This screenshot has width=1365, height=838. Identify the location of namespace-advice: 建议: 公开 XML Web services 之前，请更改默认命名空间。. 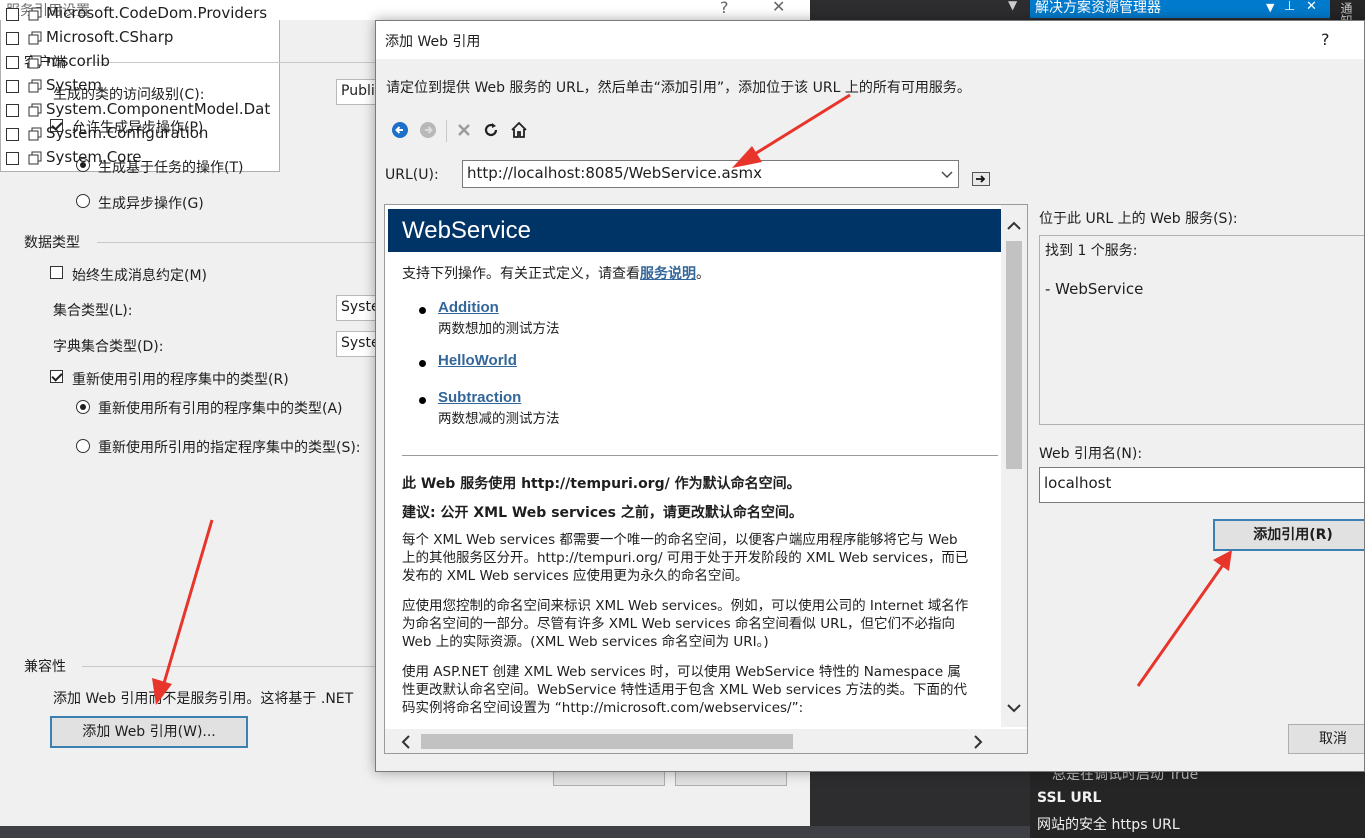
(602, 513).